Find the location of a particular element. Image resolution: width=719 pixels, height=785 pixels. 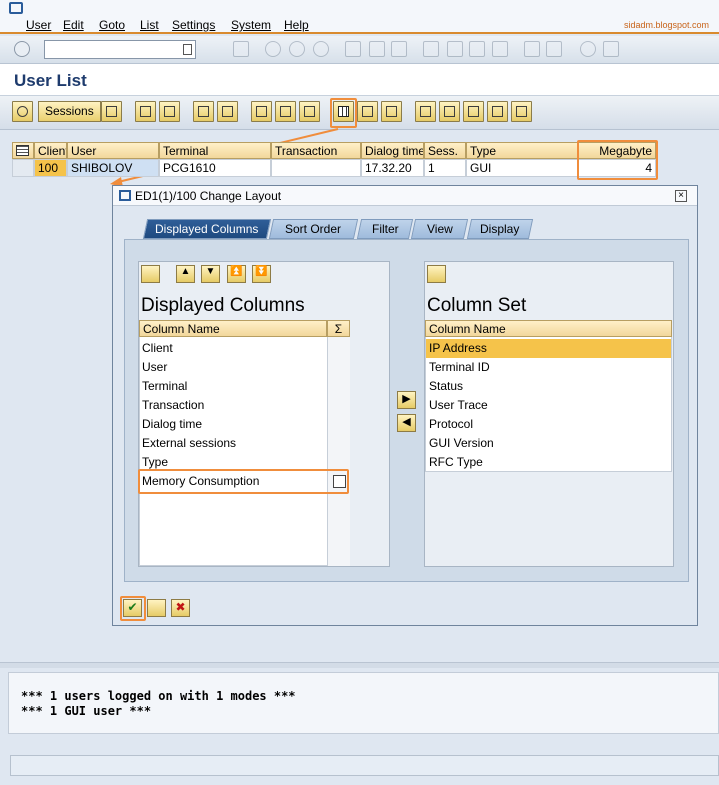

move-left-icon: ◀ is located at coordinates (406, 423).